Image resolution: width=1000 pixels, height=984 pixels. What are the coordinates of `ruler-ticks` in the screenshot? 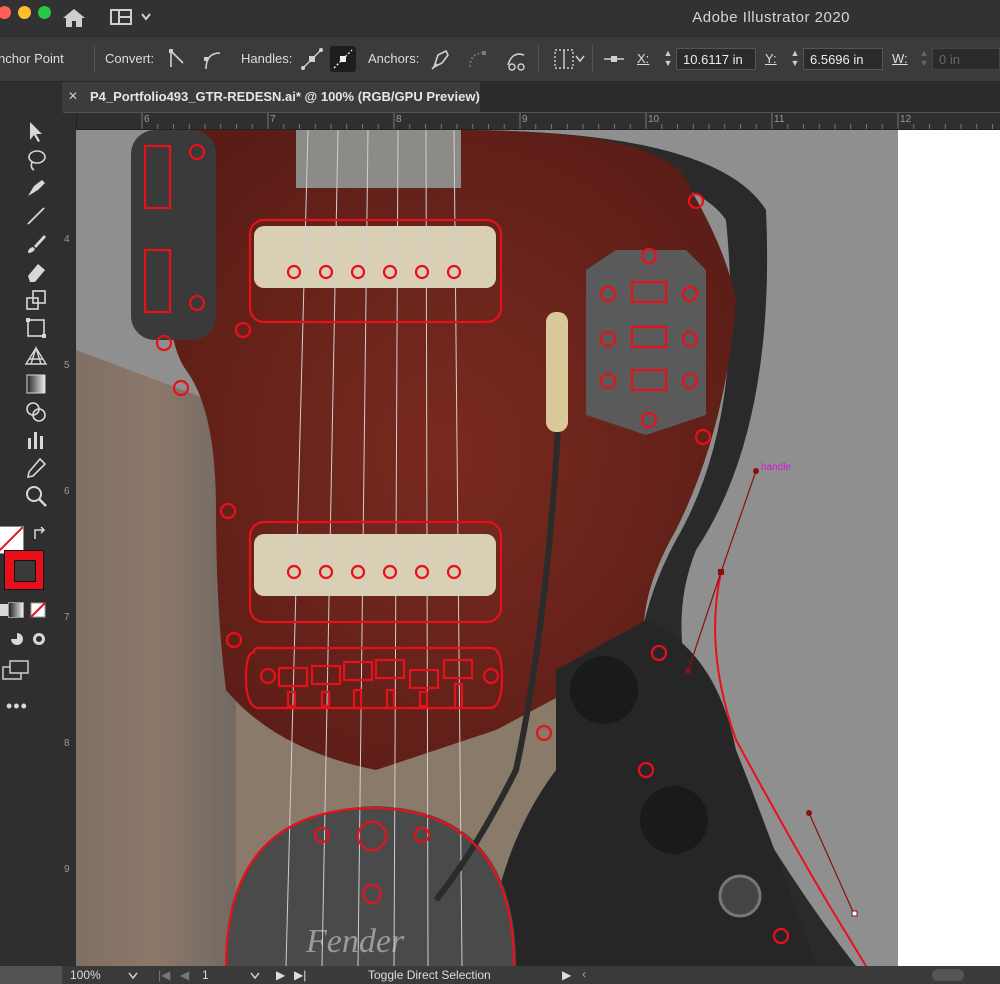 It's located at (567, 121).